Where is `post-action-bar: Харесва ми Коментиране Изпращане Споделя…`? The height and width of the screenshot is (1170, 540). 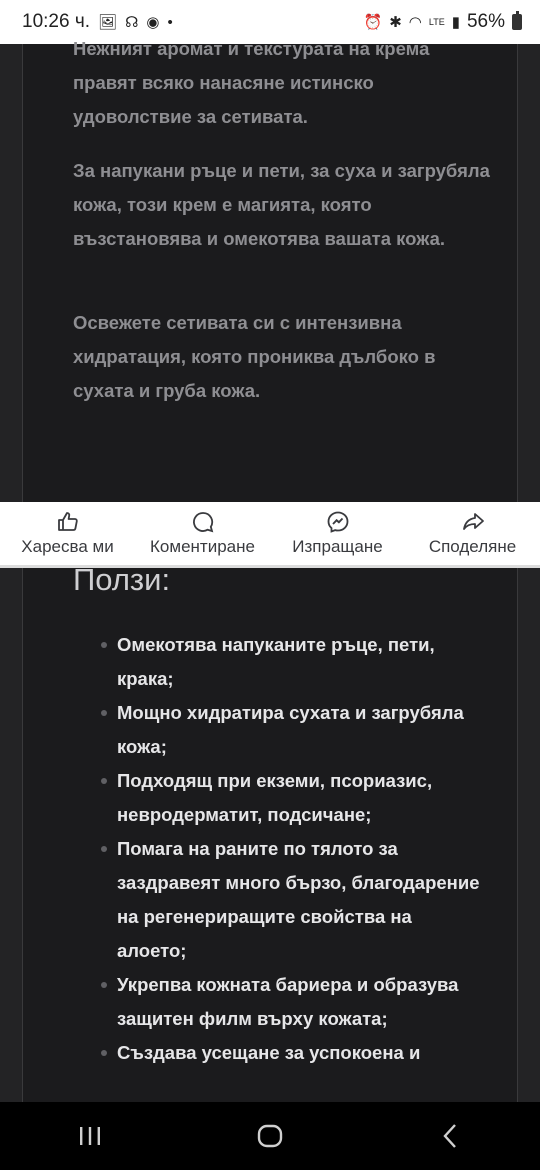 post-action-bar: Харесва ми Коментиране Изпращане Споделя… is located at coordinates (270, 535).